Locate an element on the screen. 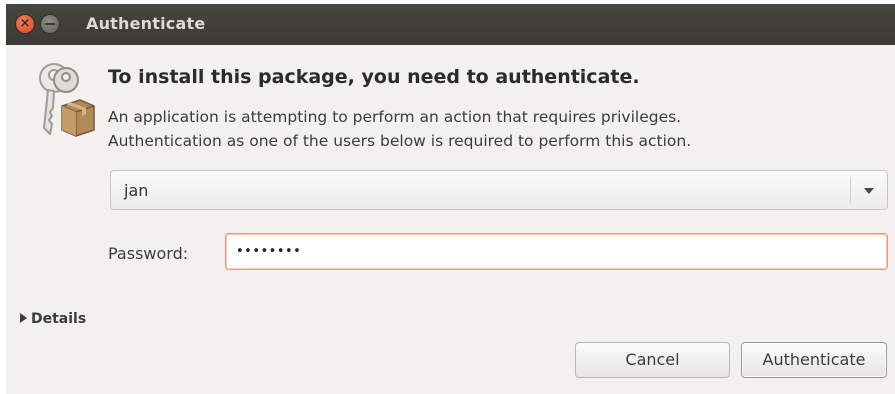 The image size is (895, 394). keys-package-icon is located at coordinates (67, 100).